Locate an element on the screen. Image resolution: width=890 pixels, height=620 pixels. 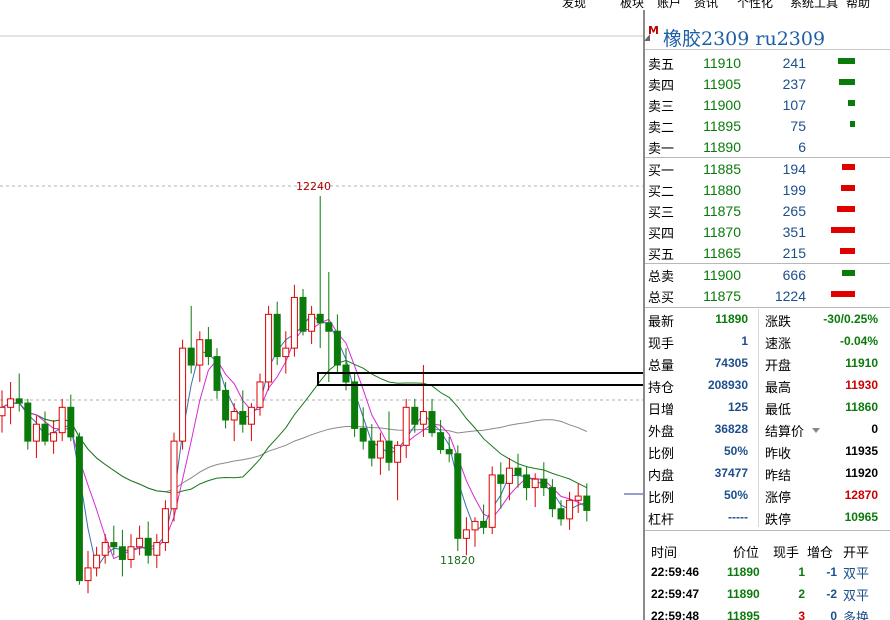
bid-price: 11885 is located at coordinates (722, 169).